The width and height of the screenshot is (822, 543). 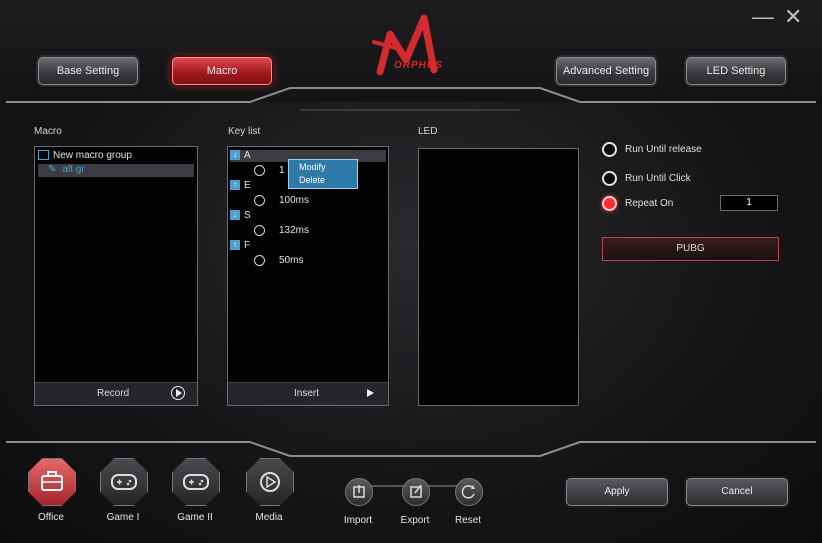 I want to click on profile-name-button: PUBG, so click(x=690, y=249).